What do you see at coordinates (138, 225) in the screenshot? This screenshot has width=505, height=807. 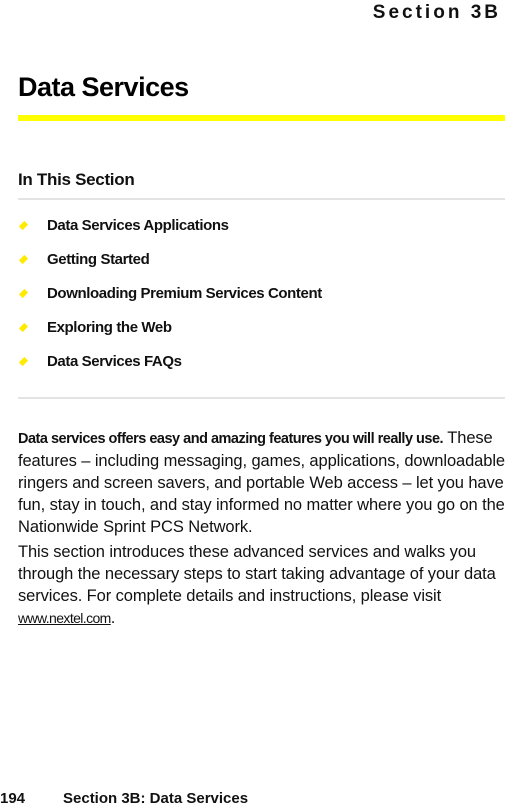 I see `list-item-label: Data Services Applications` at bounding box center [138, 225].